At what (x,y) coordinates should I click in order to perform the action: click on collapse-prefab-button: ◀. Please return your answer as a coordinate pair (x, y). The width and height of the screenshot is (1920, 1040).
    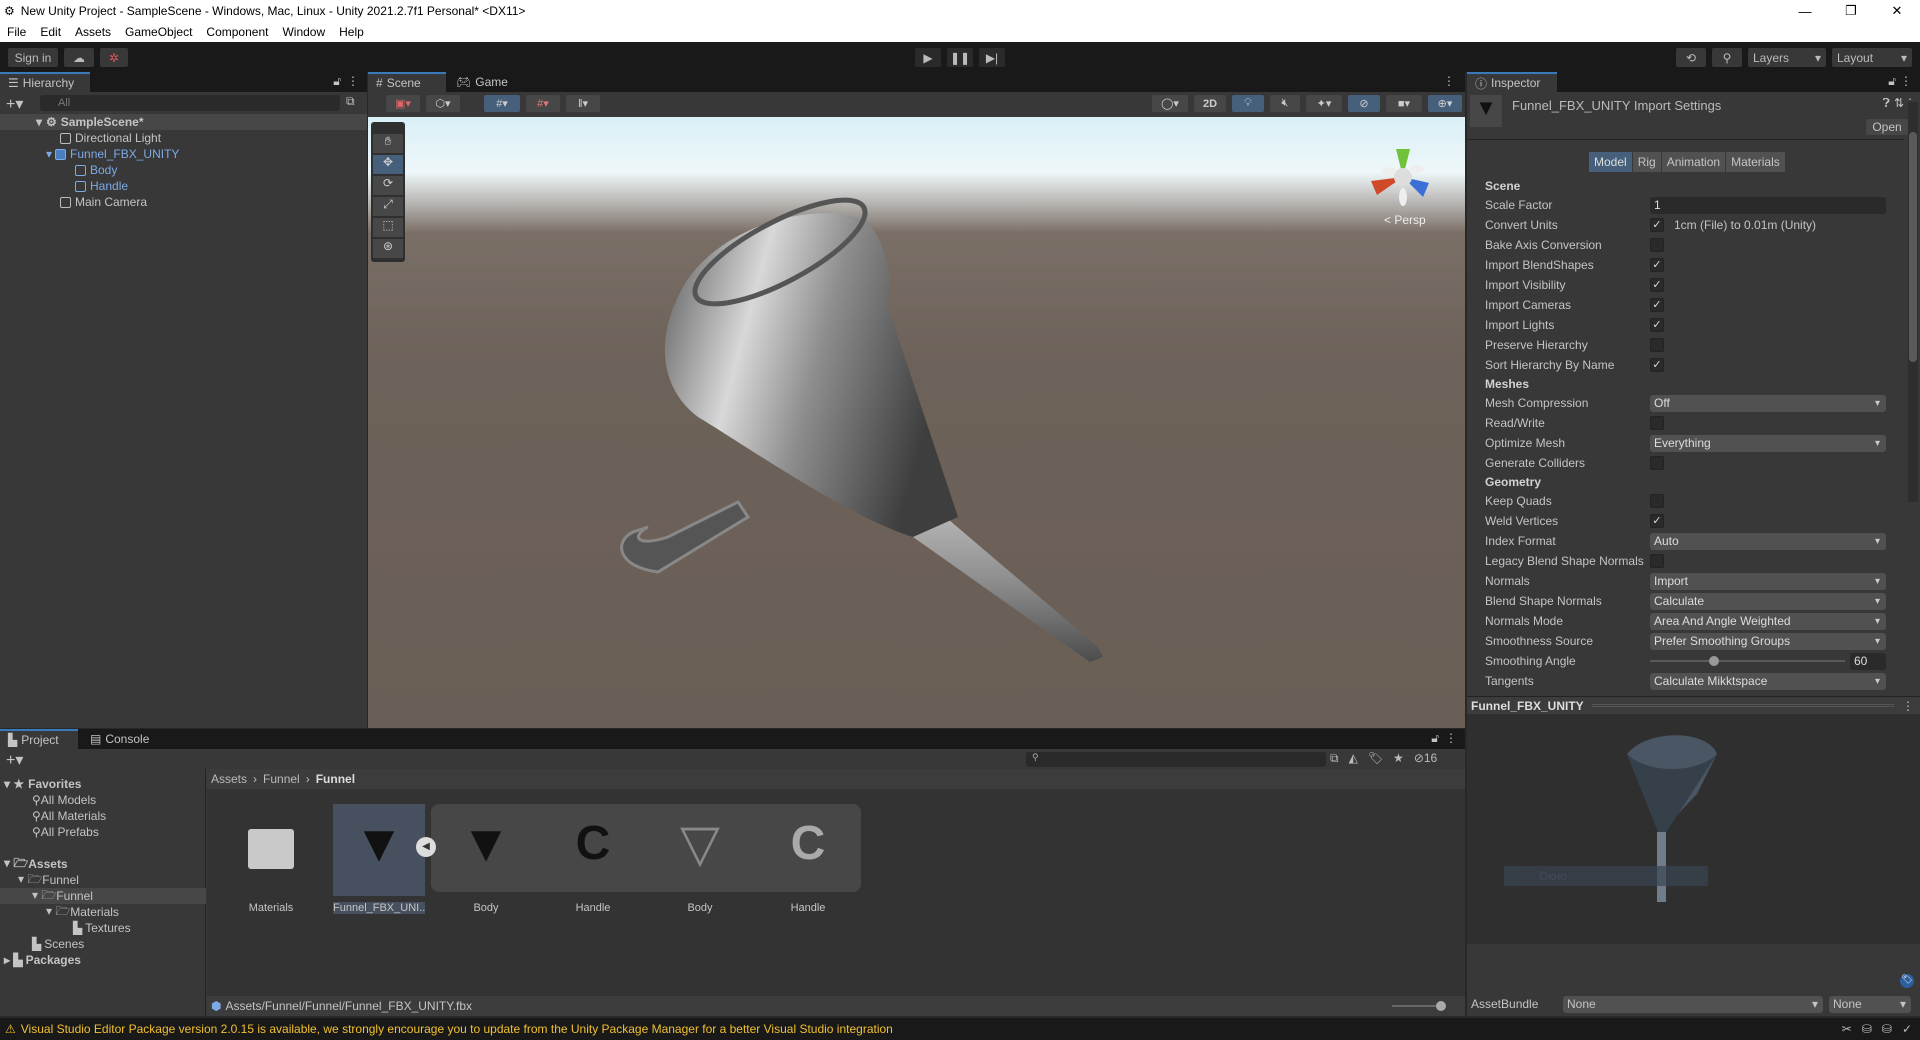
    Looking at the image, I should click on (426, 847).